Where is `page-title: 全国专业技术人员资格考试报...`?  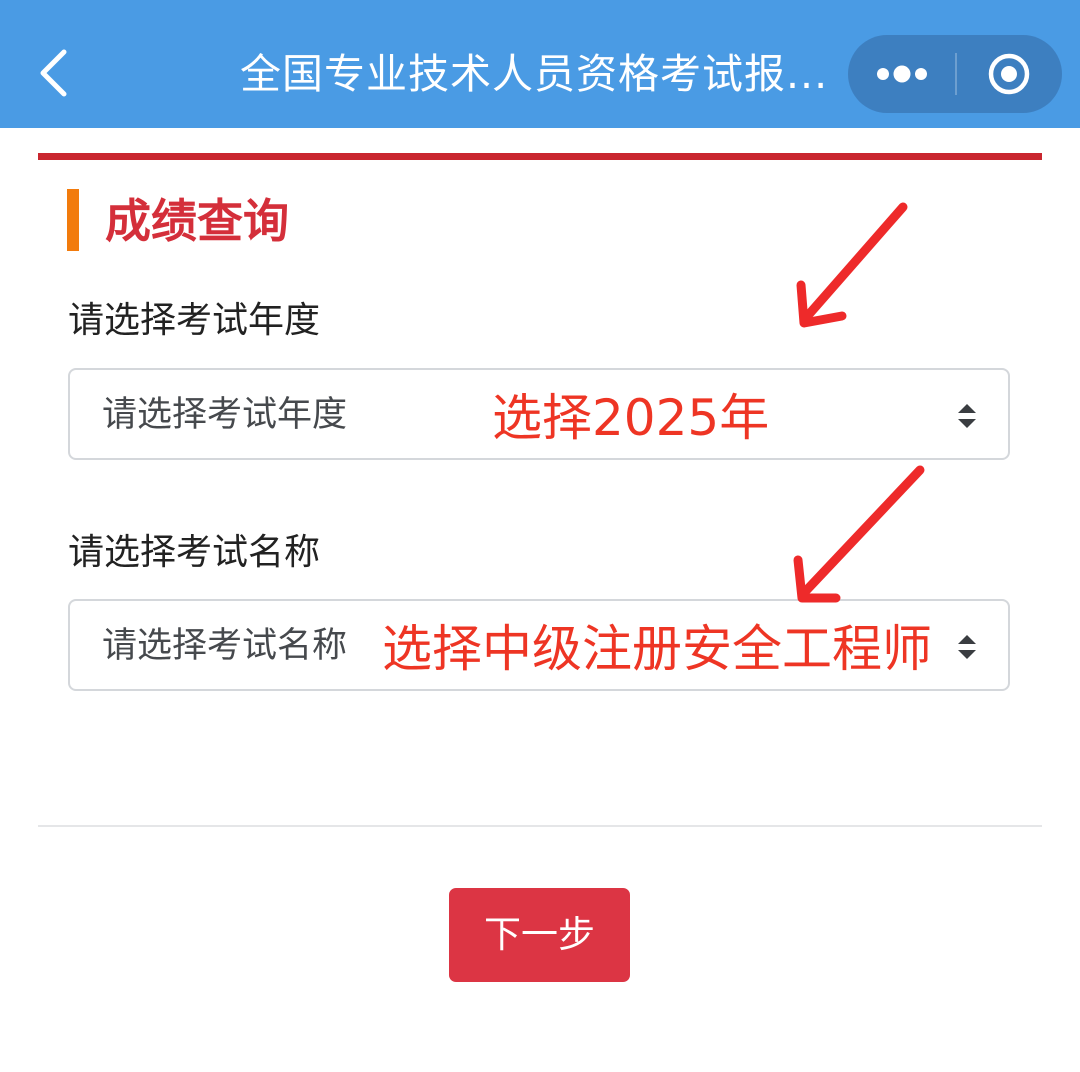
page-title: 全国专业技术人员资格考试报... is located at coordinates (534, 74).